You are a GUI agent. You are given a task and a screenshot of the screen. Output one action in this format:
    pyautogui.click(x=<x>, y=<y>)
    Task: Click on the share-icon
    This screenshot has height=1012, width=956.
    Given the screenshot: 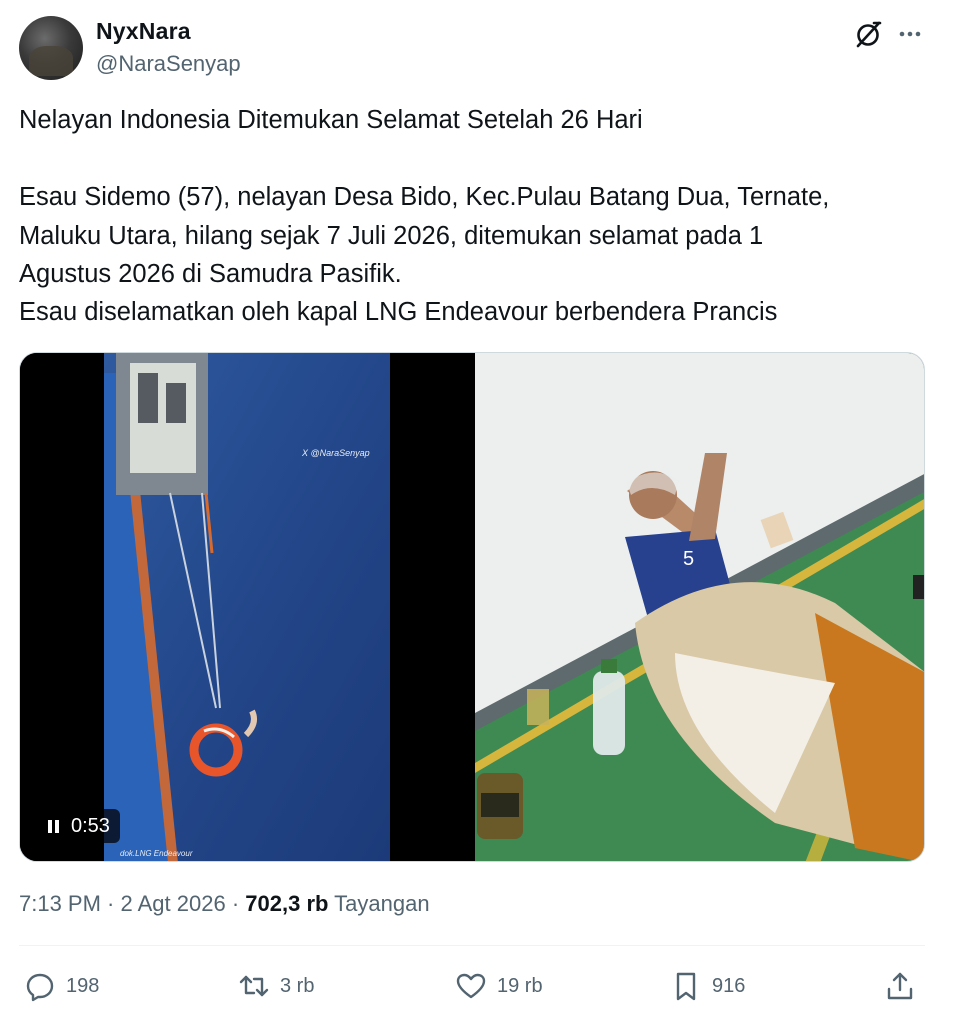 What is the action you would take?
    pyautogui.click(x=900, y=986)
    